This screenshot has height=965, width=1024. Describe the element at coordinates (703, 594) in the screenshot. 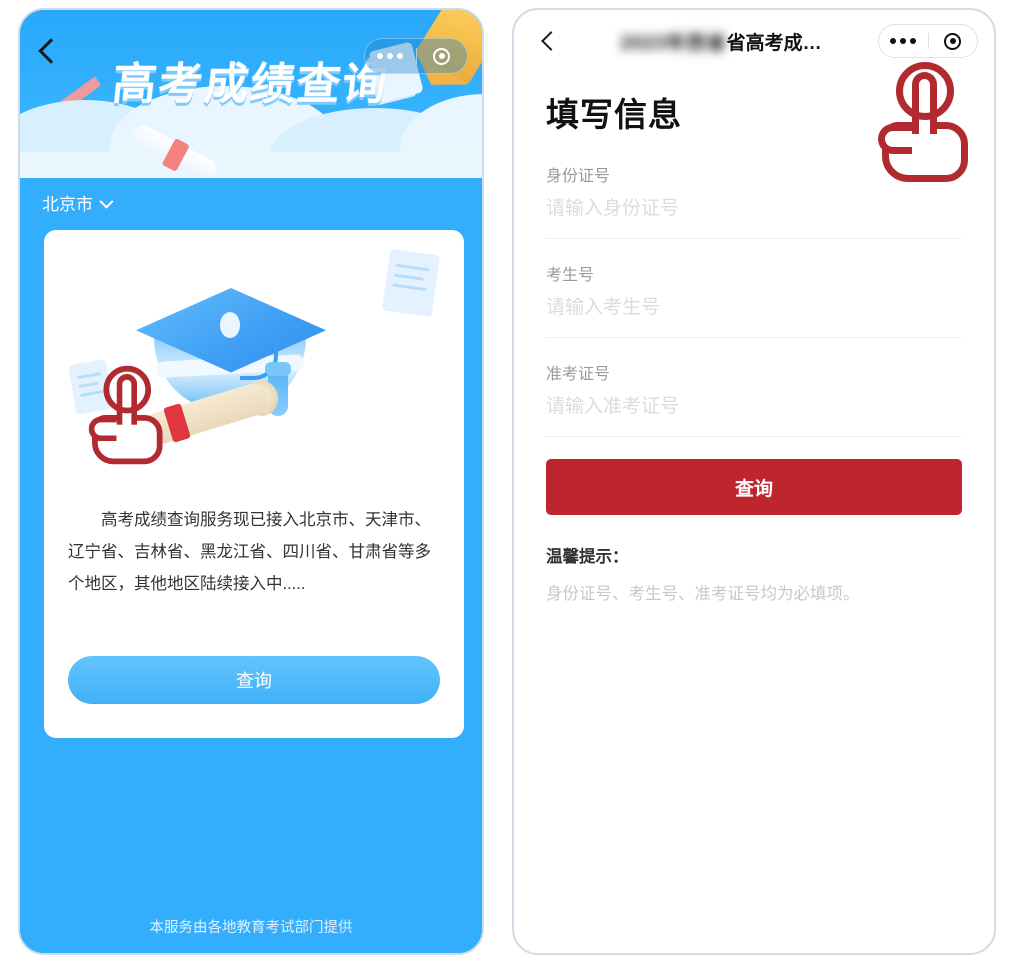

I see `tips-body: 身份证号、考生号、准考证号均为必填项。` at that location.